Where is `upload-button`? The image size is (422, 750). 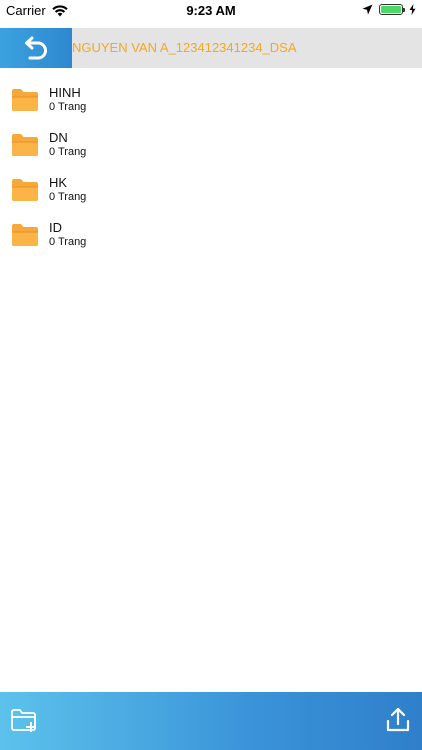 upload-button is located at coordinates (398, 720).